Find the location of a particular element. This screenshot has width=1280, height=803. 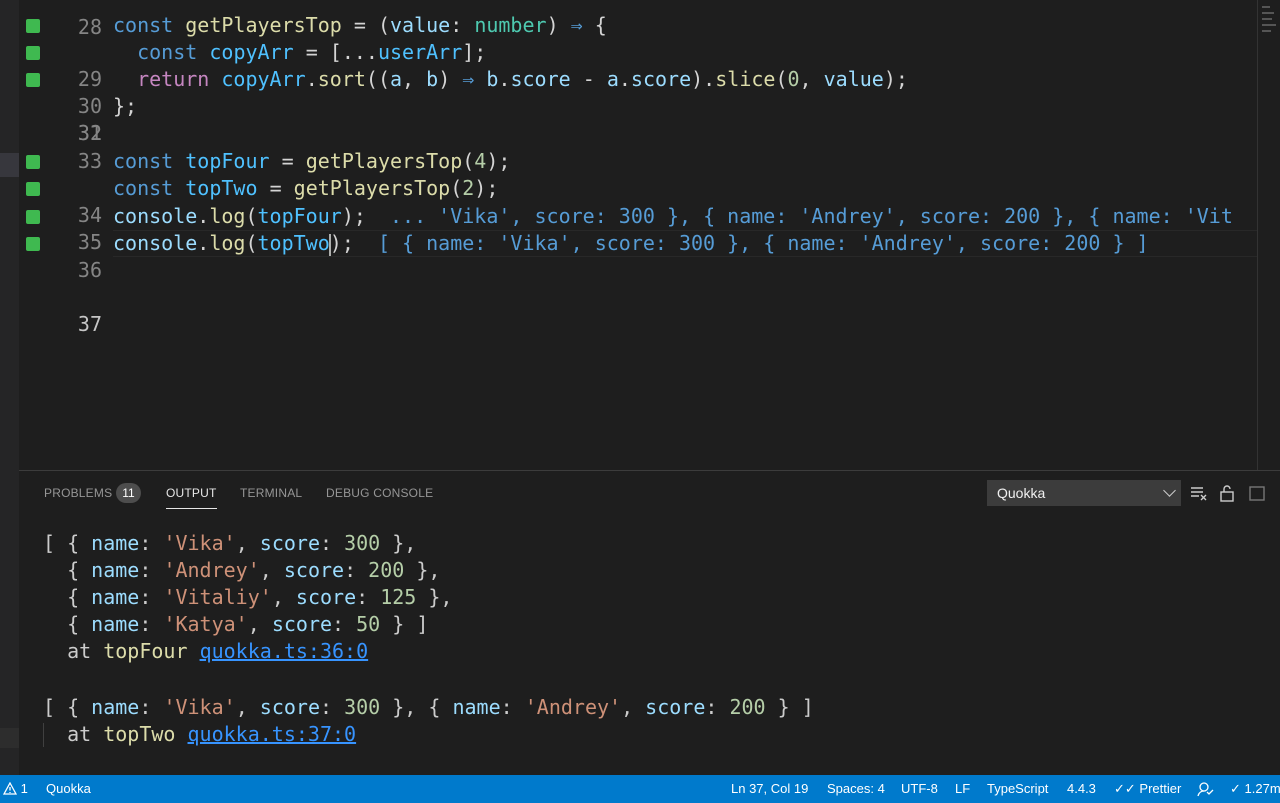

quokka-status: Quokka is located at coordinates (68, 788).